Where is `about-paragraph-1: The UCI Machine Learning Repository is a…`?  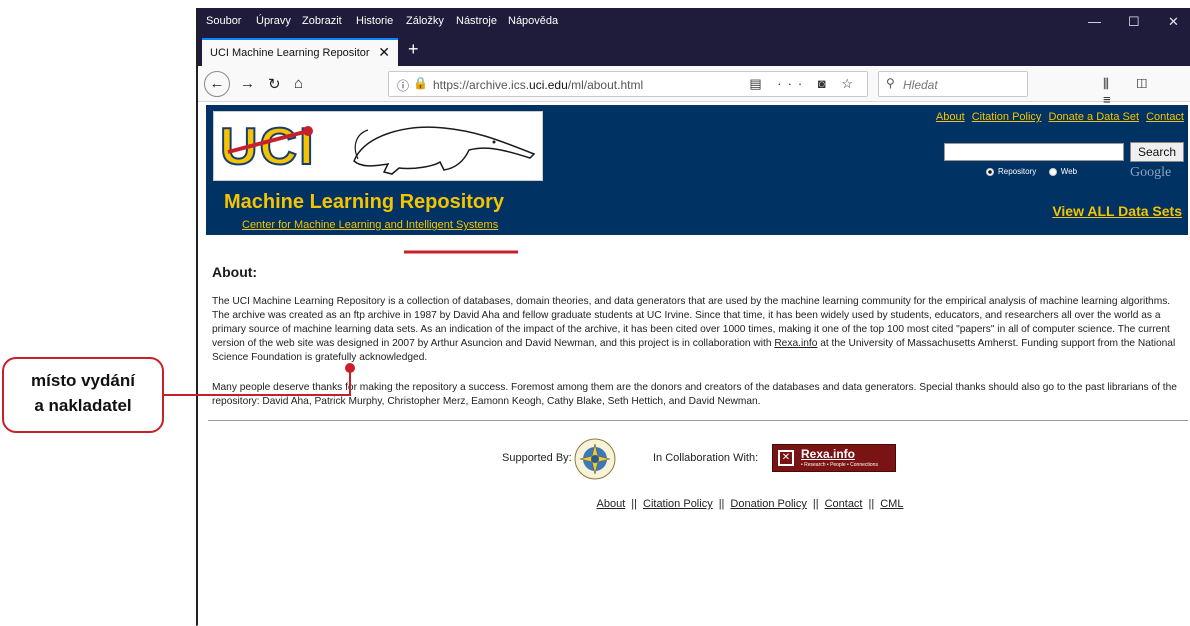 about-paragraph-1: The UCI Machine Learning Repository is a… is located at coordinates (694, 329).